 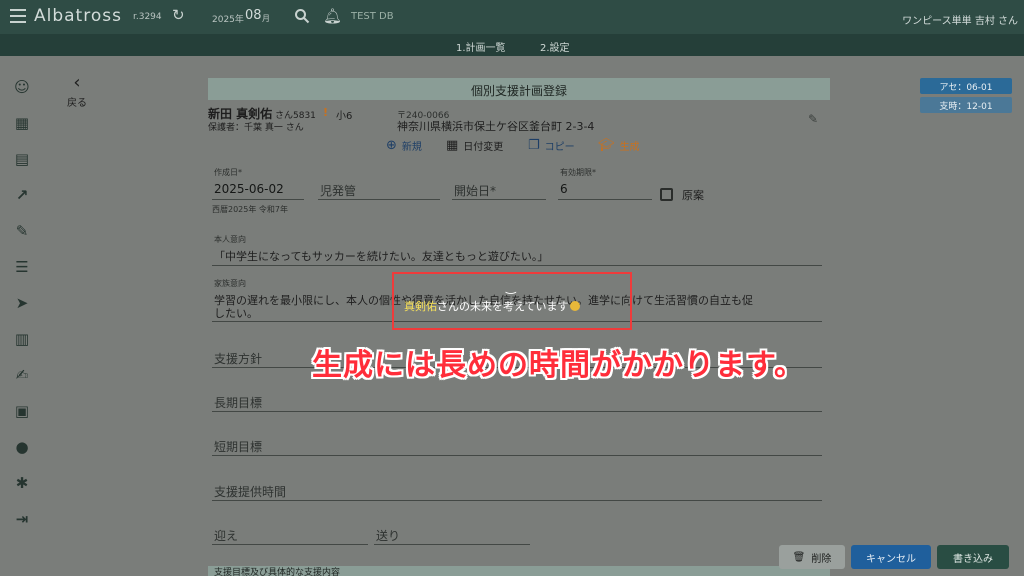 What do you see at coordinates (18, 16) in the screenshot?
I see `menu-icon` at bounding box center [18, 16].